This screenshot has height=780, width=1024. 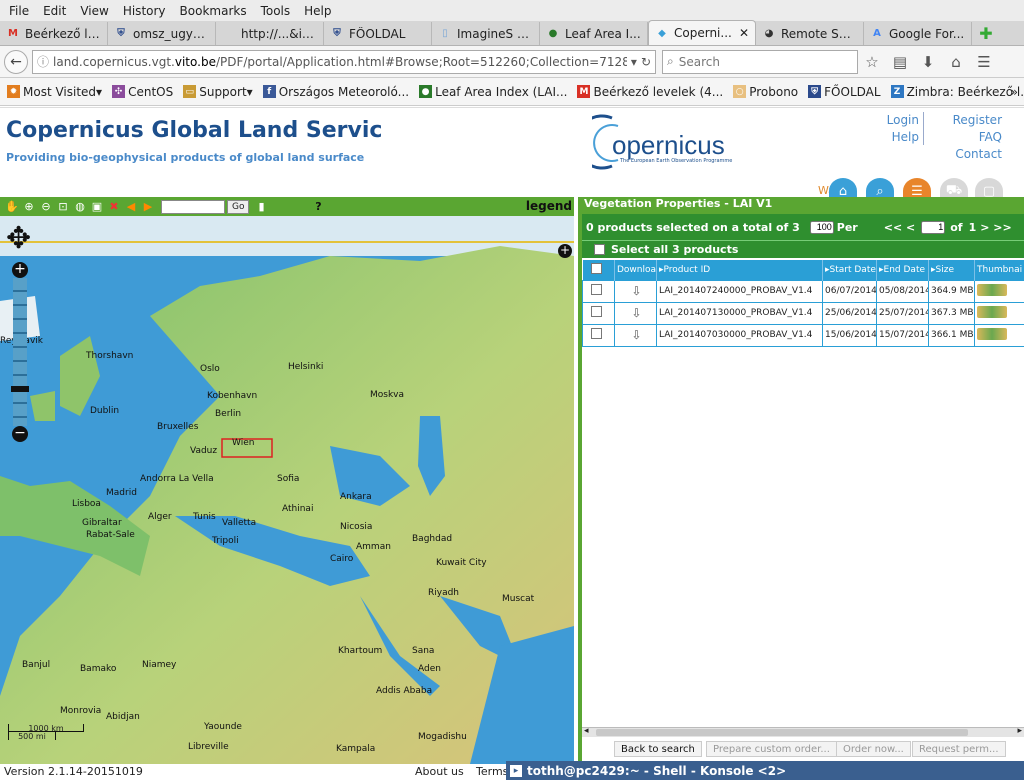 What do you see at coordinates (276, 11) in the screenshot?
I see `menu-tools: Tools` at bounding box center [276, 11].